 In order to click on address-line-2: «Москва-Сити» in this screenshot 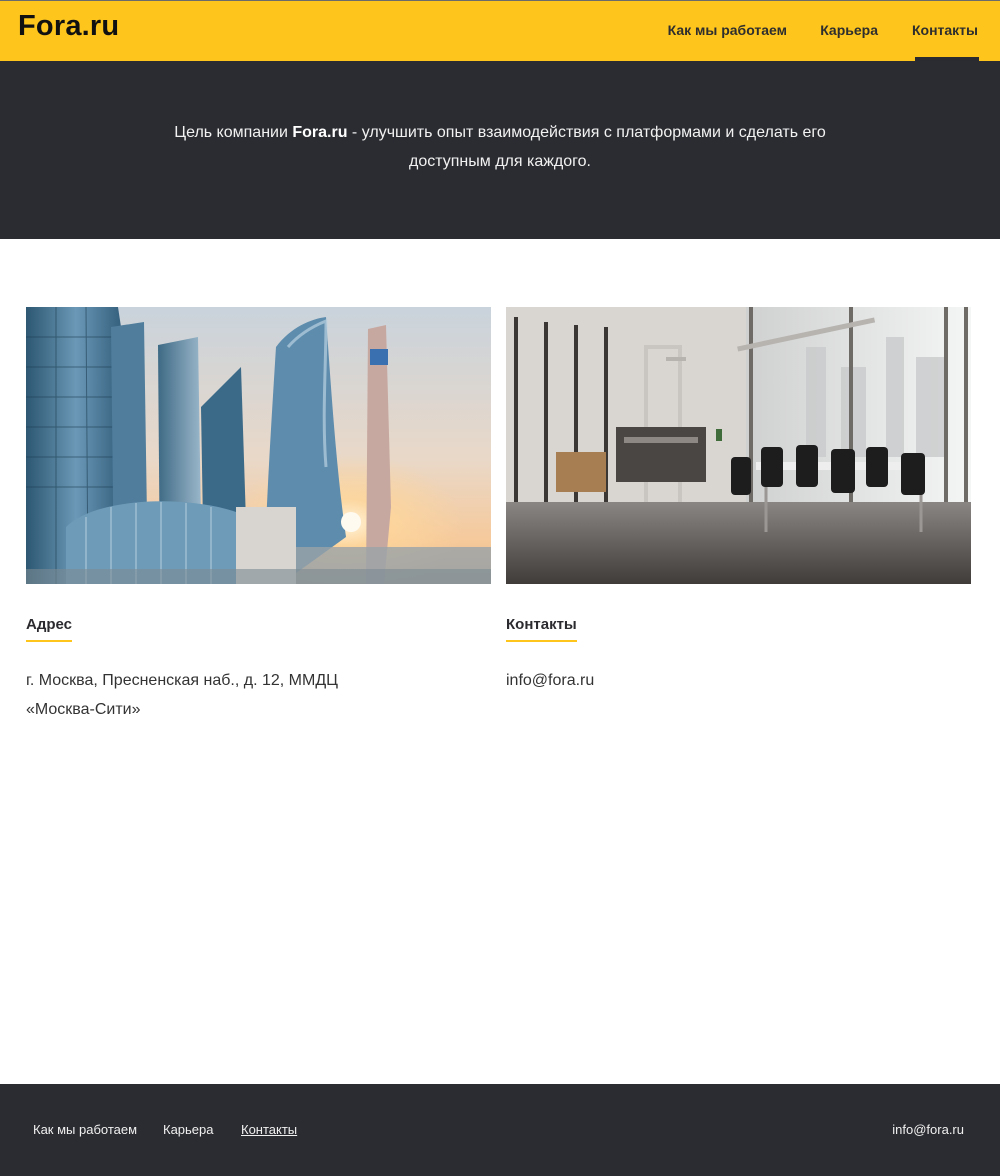, I will do `click(83, 709)`.